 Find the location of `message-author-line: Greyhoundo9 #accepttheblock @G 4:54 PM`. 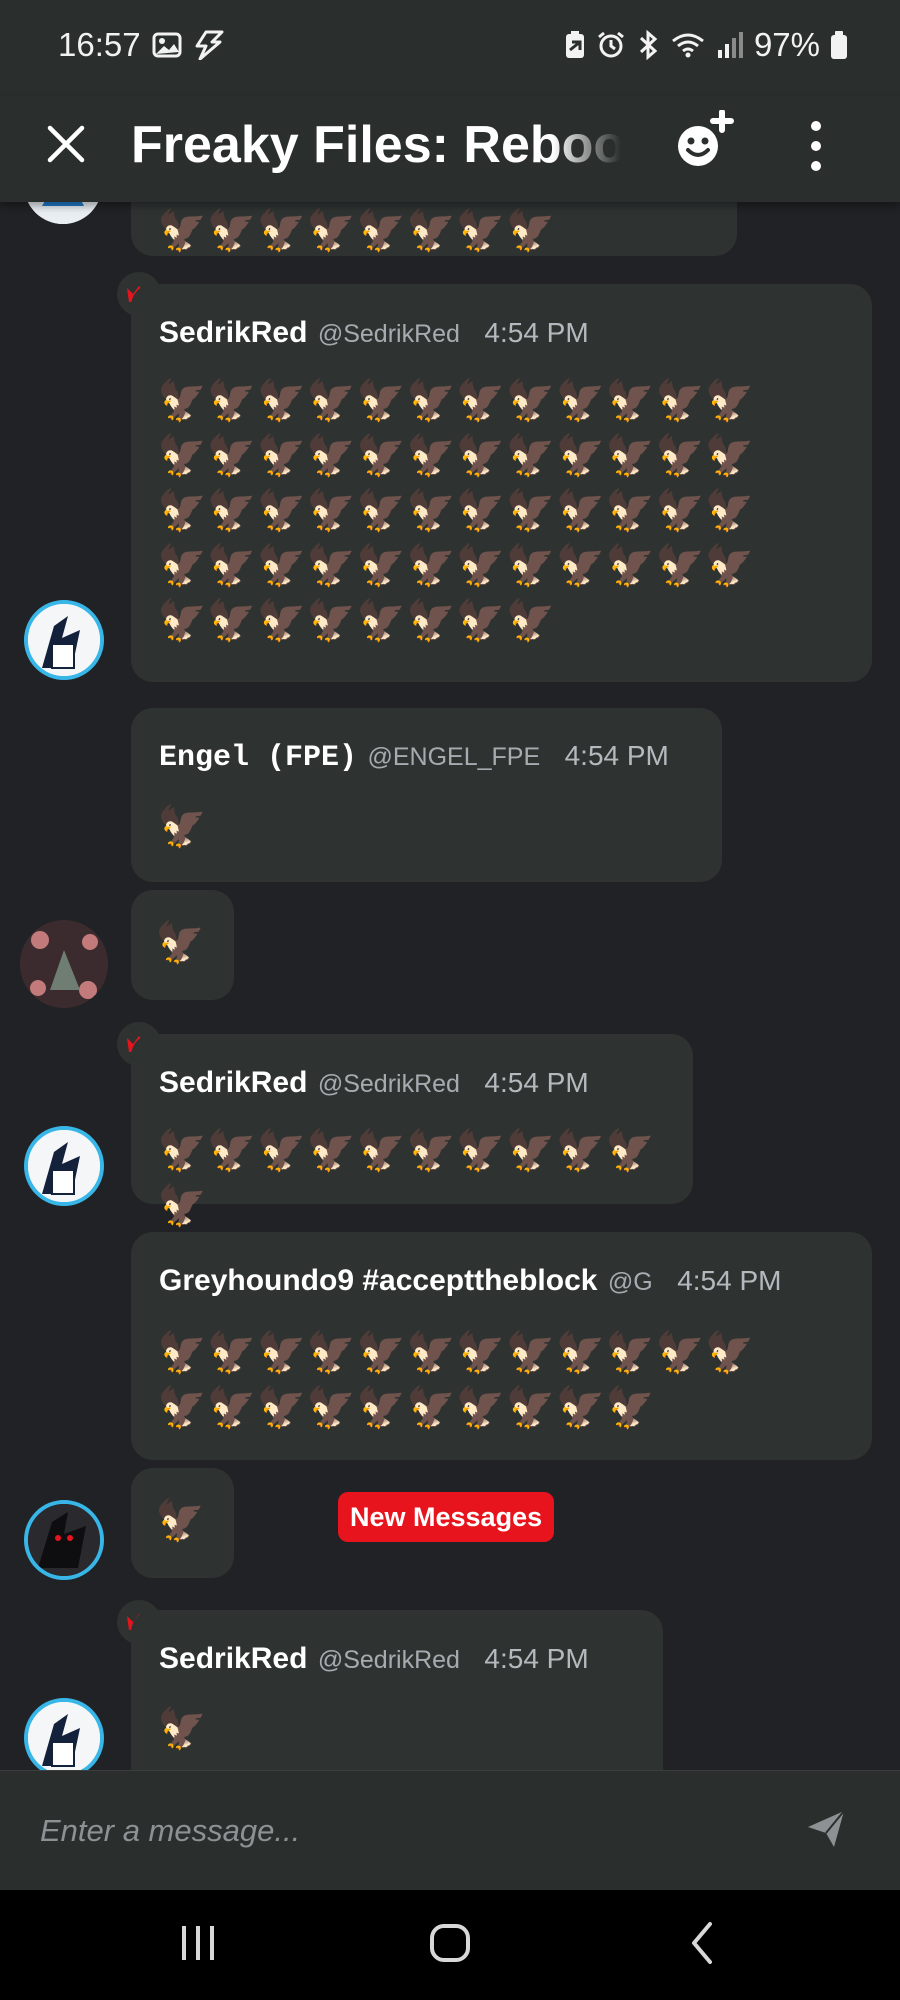

message-author-line: Greyhoundo9 #accepttheblock @G 4:54 PM is located at coordinates (504, 1281).